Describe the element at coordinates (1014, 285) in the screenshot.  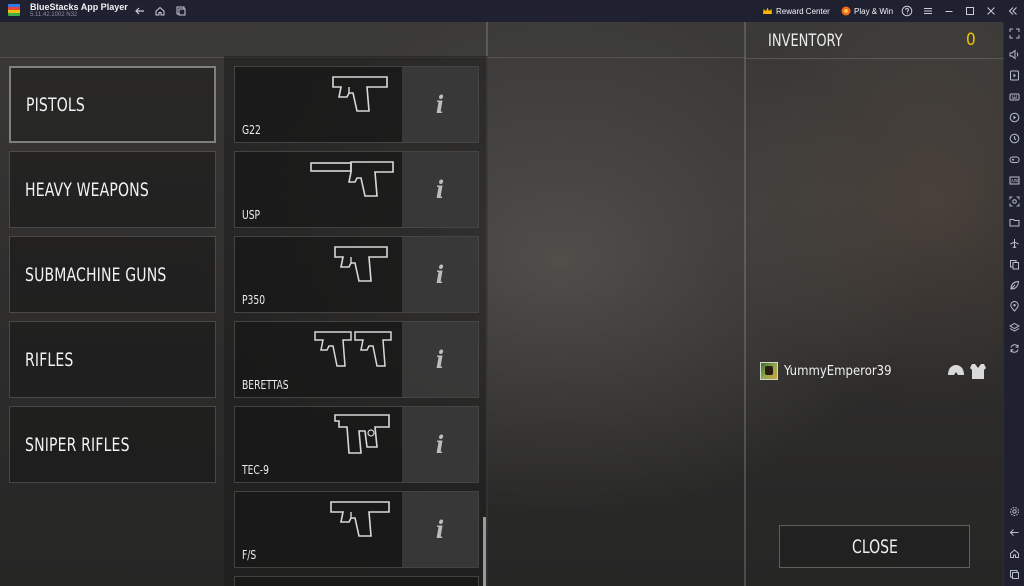
I see `eco-mode-icon` at that location.